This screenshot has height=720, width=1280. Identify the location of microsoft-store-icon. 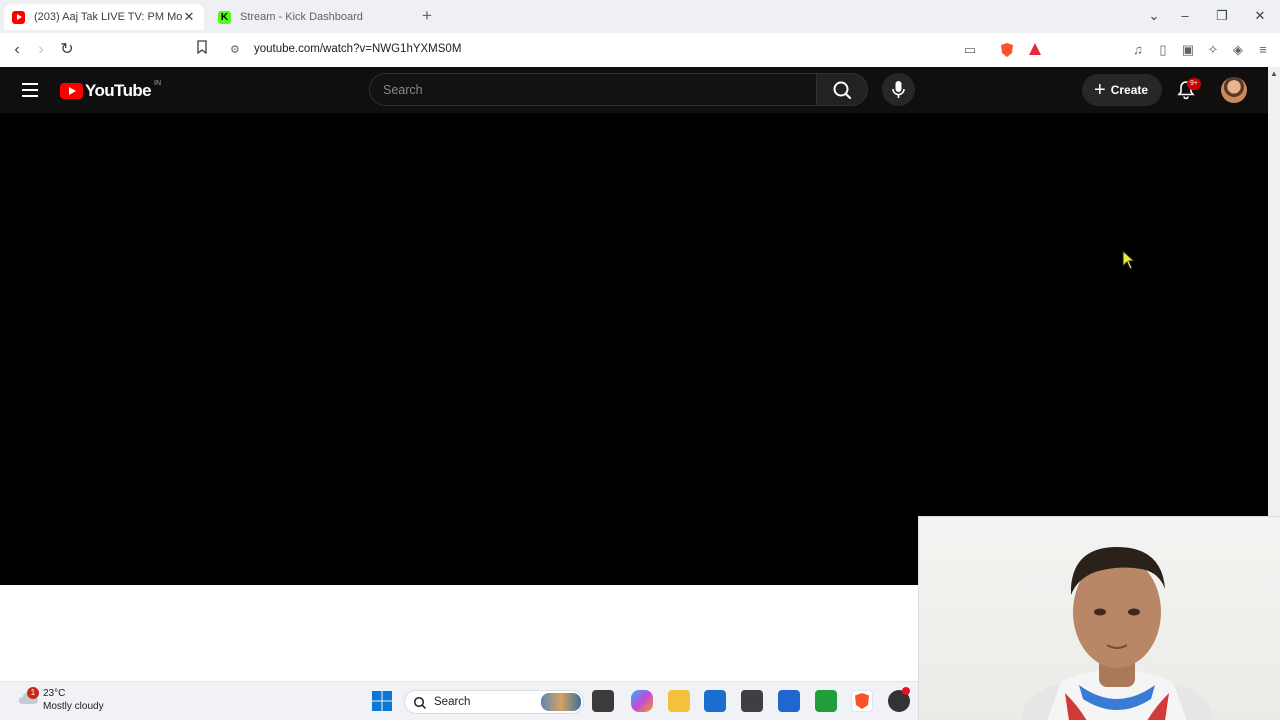
(715, 701).